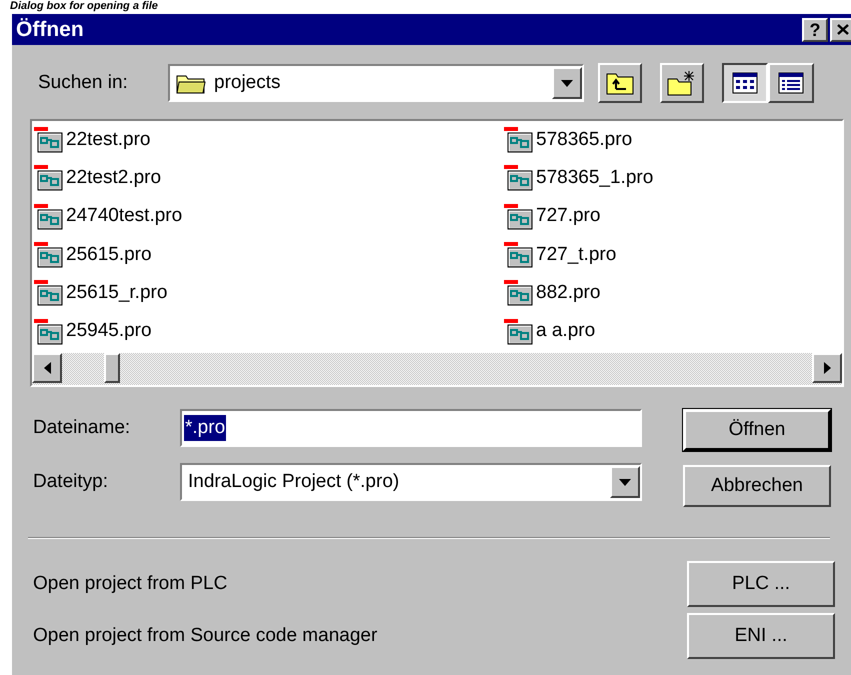 This screenshot has width=851, height=675. Describe the element at coordinates (843, 29) in the screenshot. I see `close-icon` at that location.